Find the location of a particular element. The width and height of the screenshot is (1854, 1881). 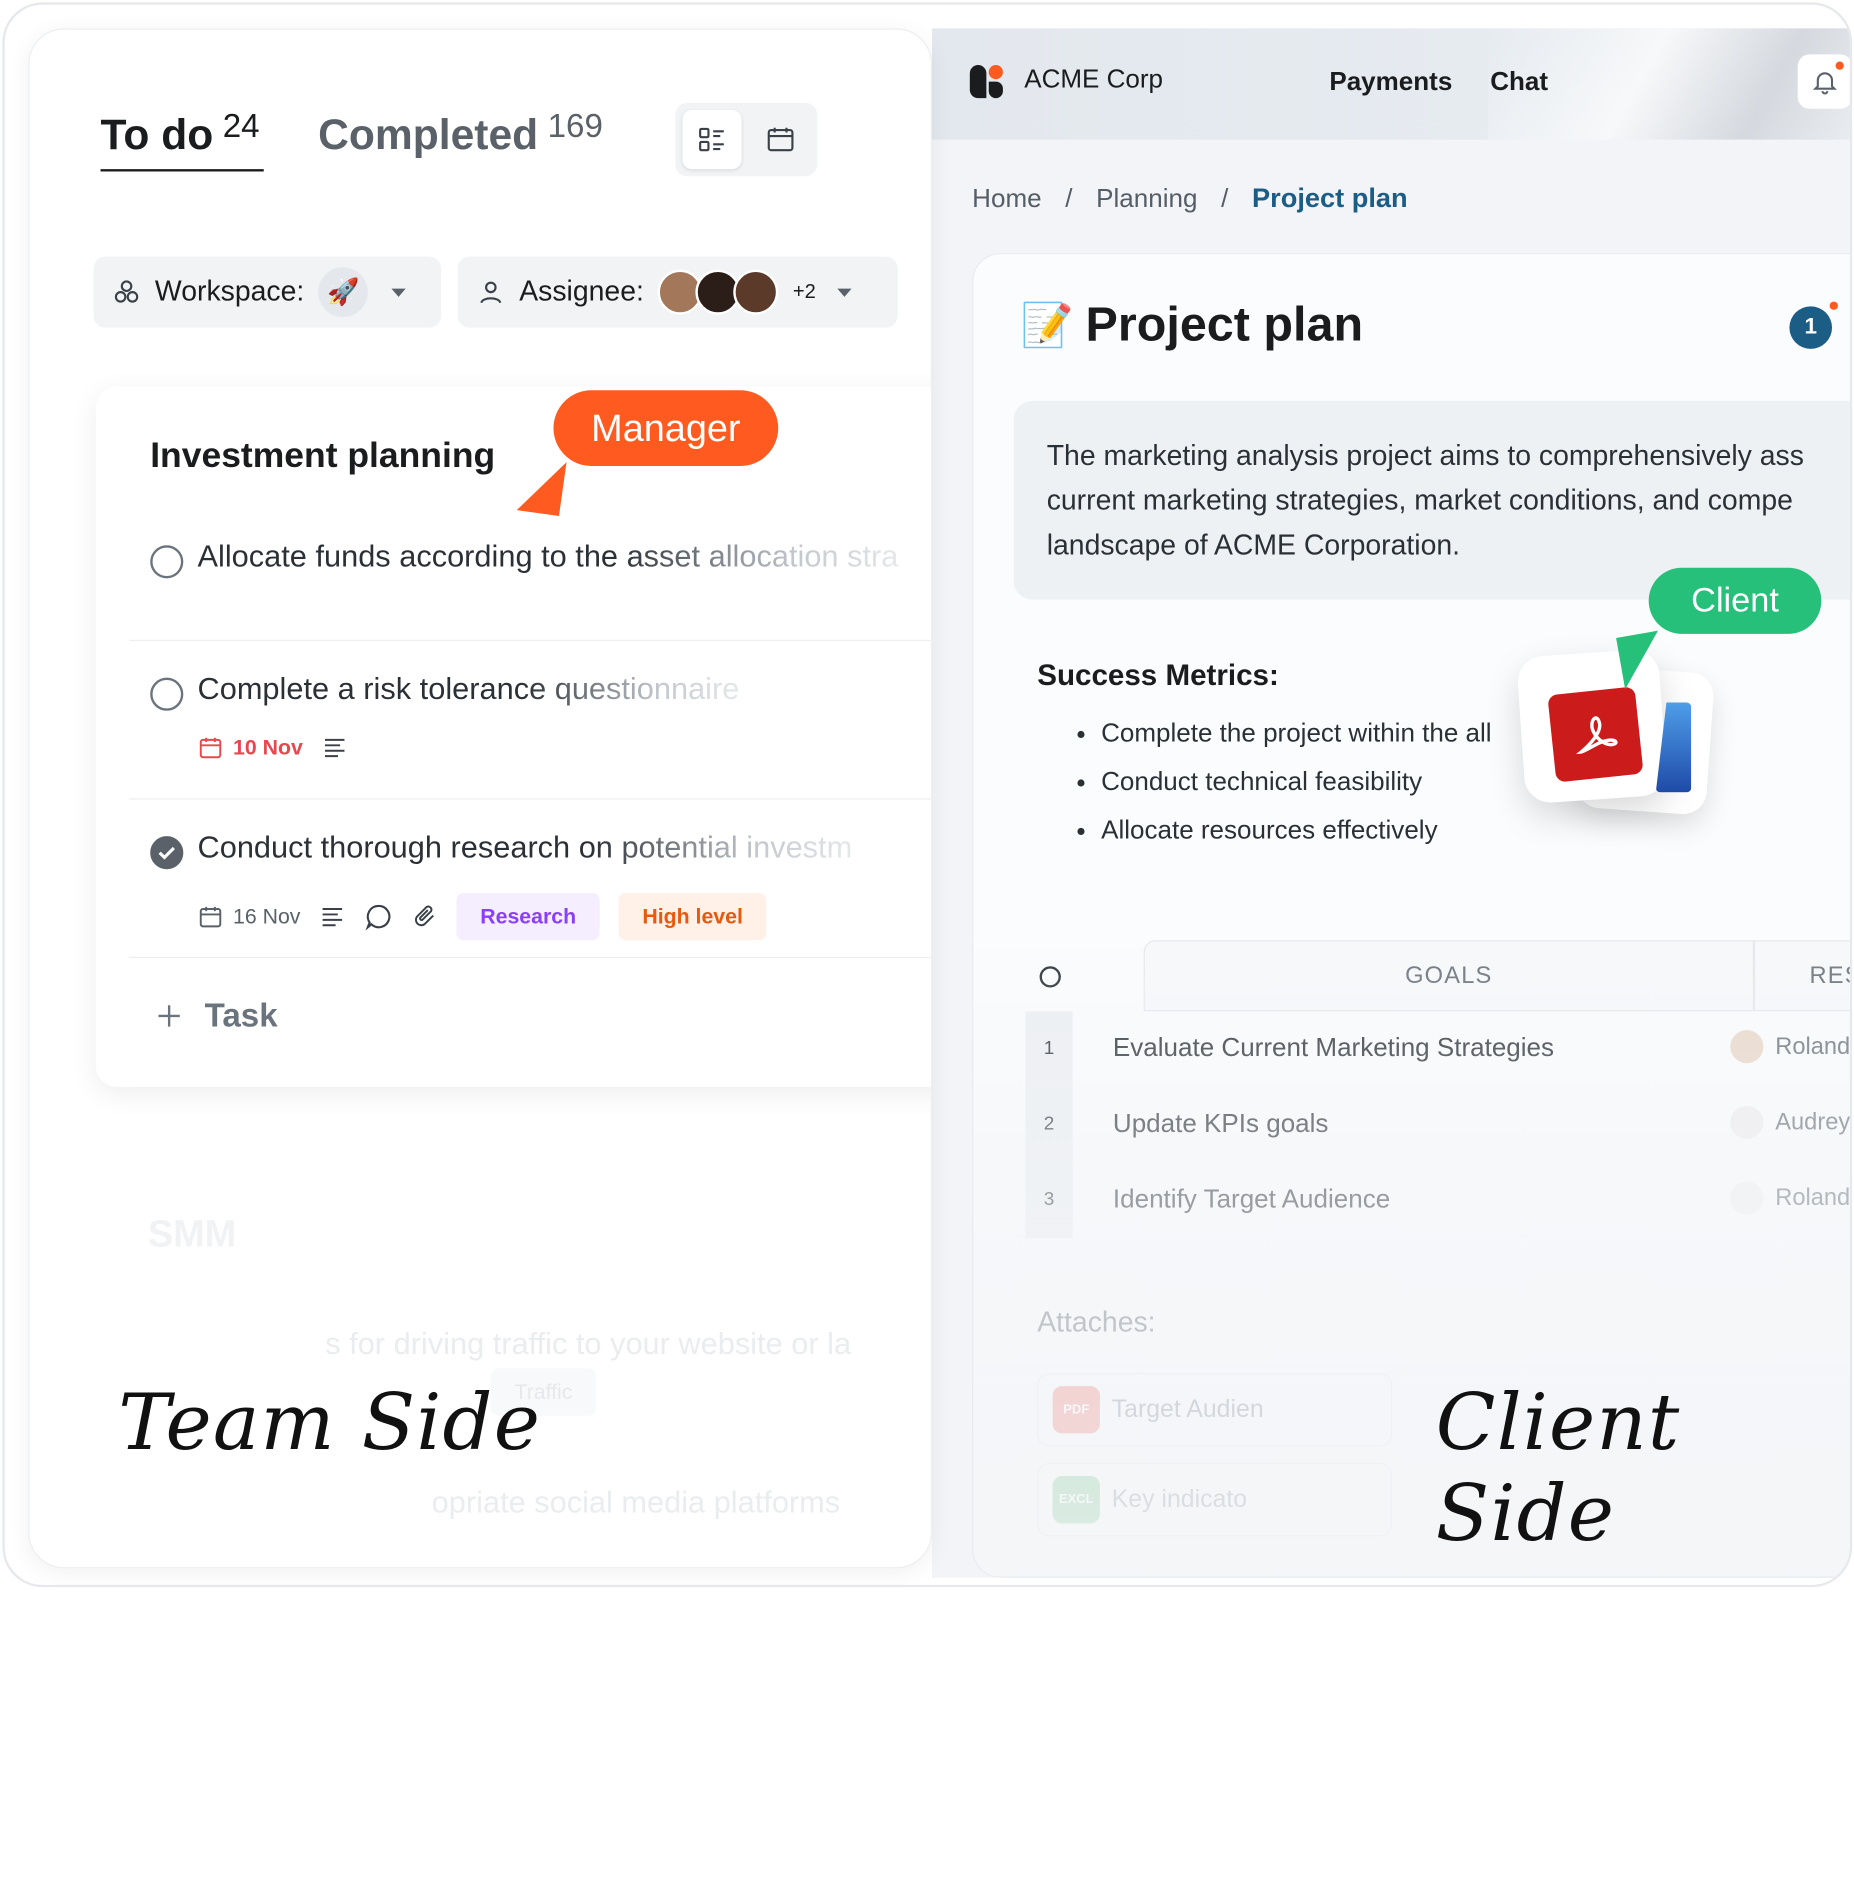

more-assignees-count: +2 is located at coordinates (804, 291).